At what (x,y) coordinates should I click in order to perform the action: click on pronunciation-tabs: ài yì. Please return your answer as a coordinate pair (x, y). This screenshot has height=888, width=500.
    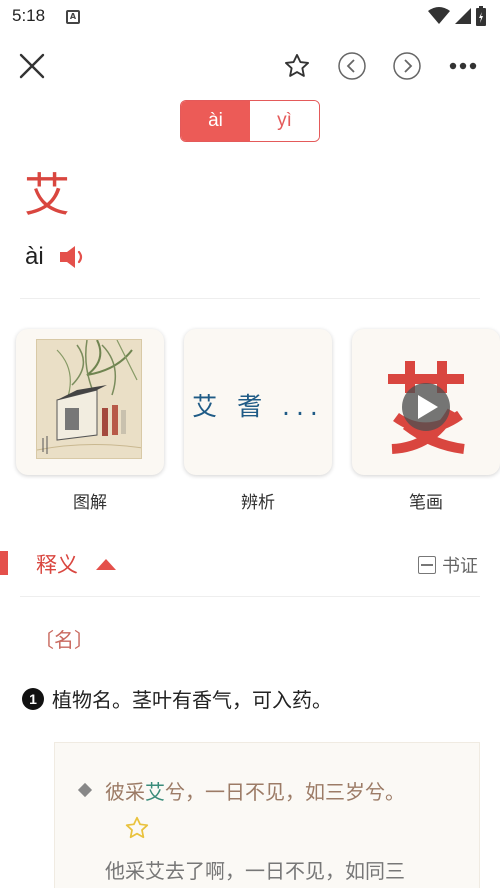
    Looking at the image, I should click on (250, 121).